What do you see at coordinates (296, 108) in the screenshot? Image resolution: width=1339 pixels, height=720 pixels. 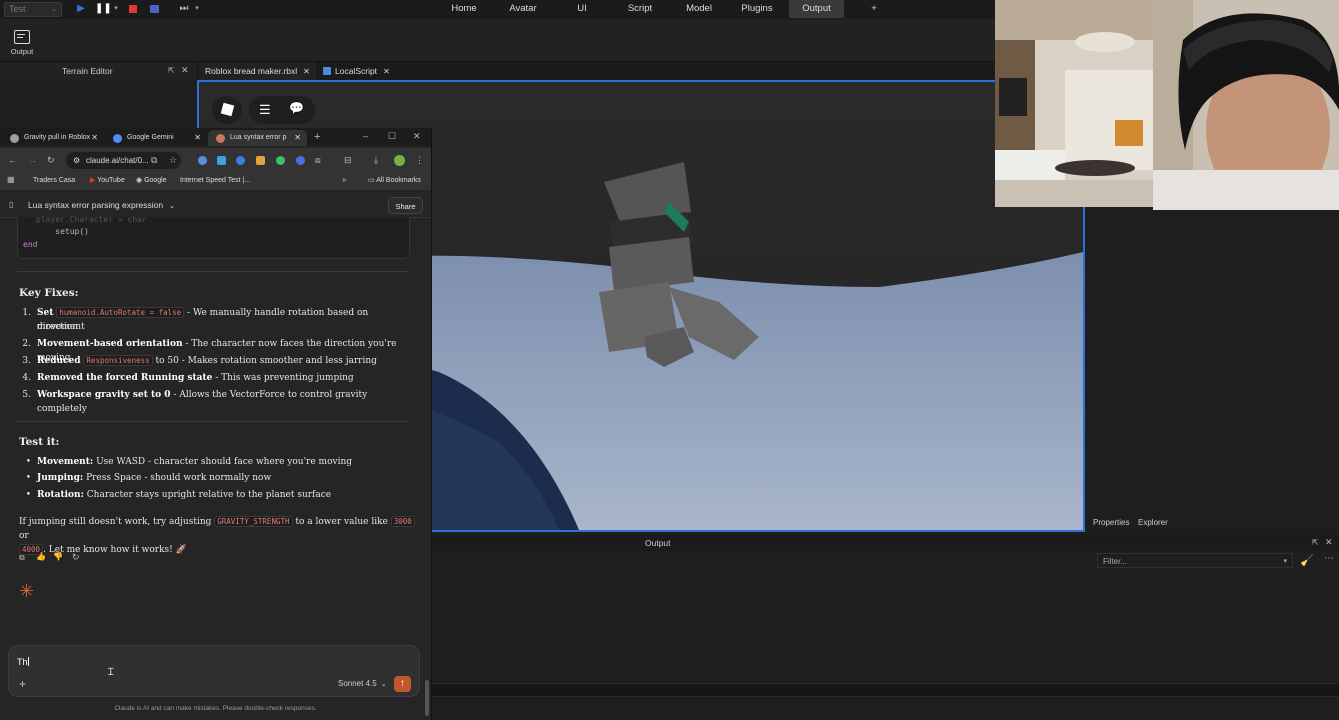 I see `chat-icon: 💬` at bounding box center [296, 108].